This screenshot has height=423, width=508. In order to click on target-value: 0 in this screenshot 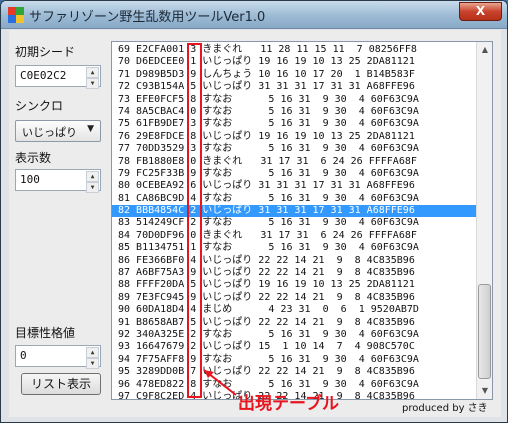, I will do `click(23, 355)`.